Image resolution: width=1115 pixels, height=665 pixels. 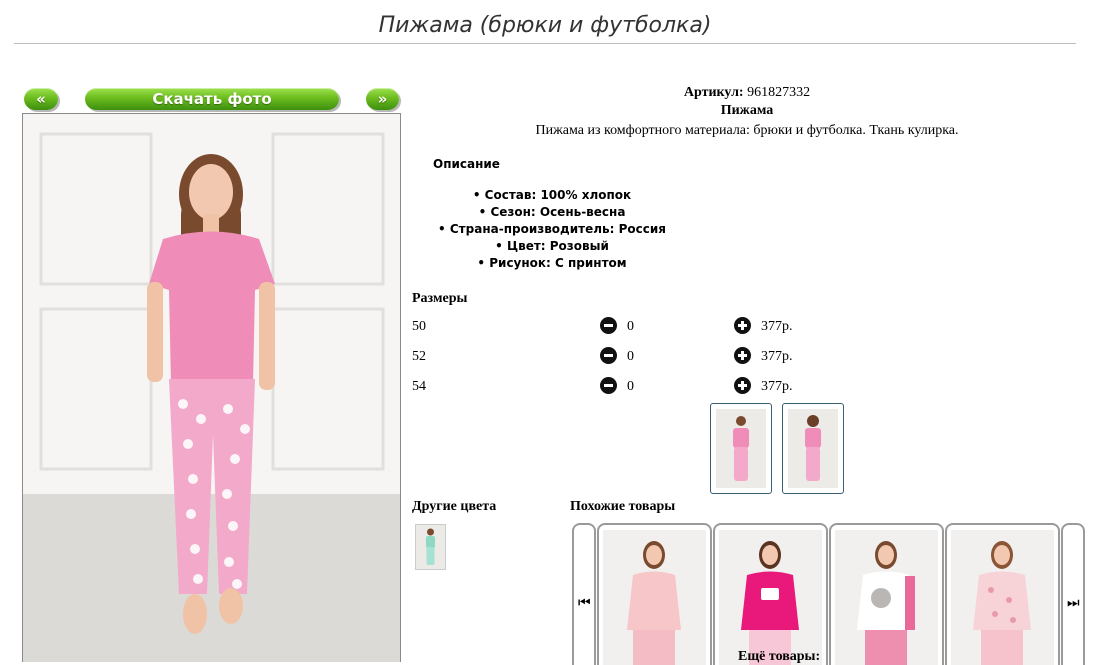 I want to click on size-value: 54, so click(x=419, y=386).